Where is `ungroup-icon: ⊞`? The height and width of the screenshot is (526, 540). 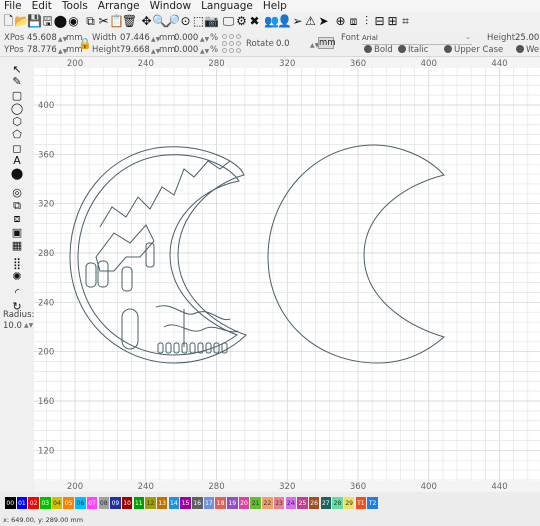
ungroup-icon: ⊞ is located at coordinates (392, 21).